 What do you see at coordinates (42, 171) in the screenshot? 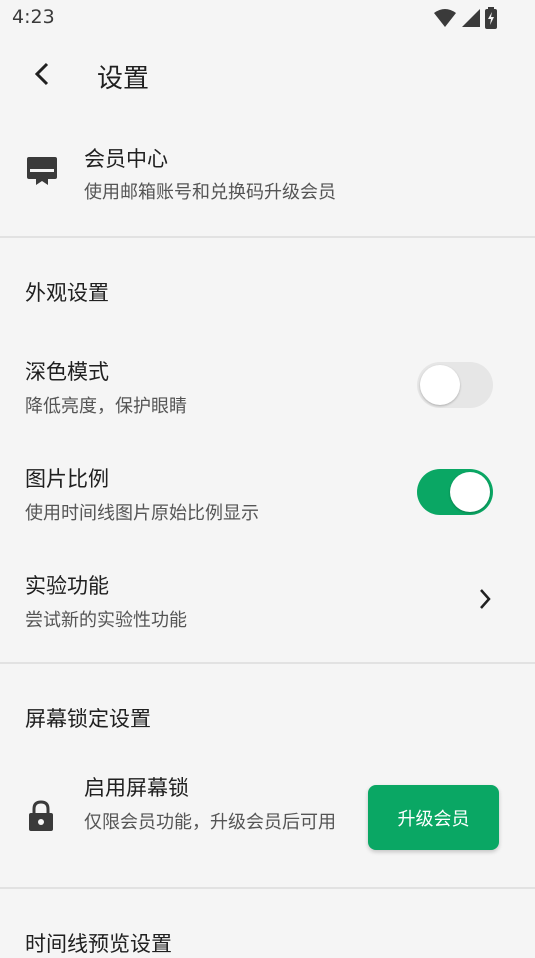
I see `membership-card-icon` at bounding box center [42, 171].